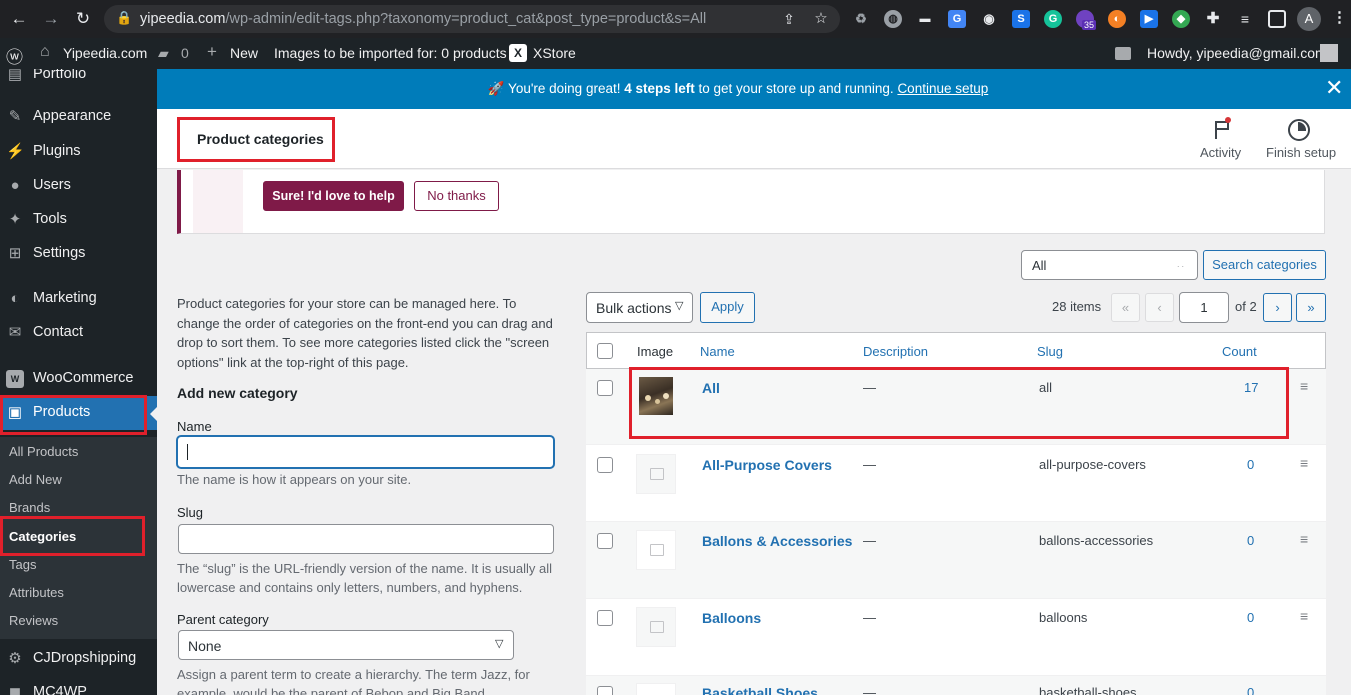 The width and height of the screenshot is (1351, 695). Describe the element at coordinates (942, 88) in the screenshot. I see `continue-setup-link: Continue setup` at that location.